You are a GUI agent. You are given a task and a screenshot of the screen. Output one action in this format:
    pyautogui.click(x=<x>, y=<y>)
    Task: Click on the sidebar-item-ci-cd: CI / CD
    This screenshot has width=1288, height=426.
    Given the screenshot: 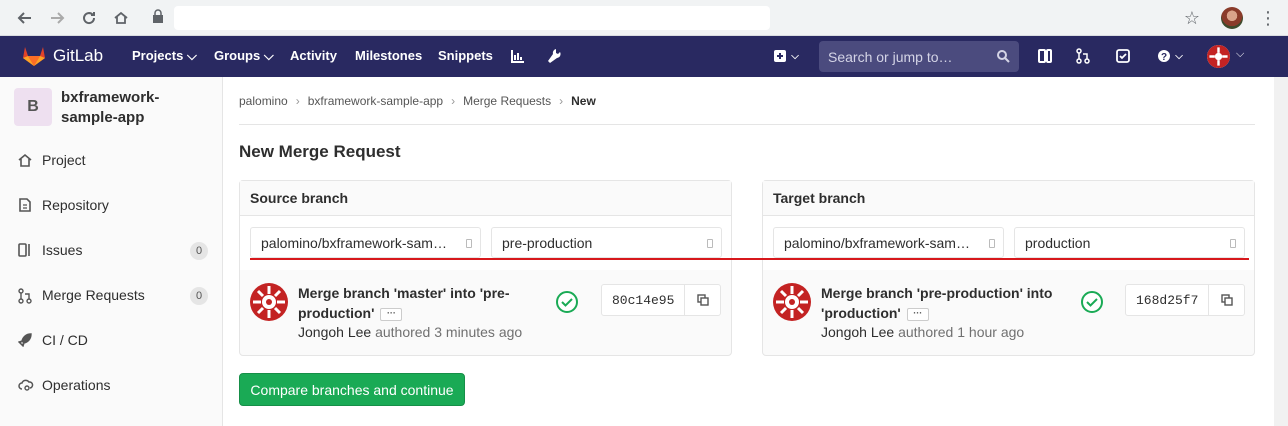 What is the action you would take?
    pyautogui.click(x=111, y=341)
    